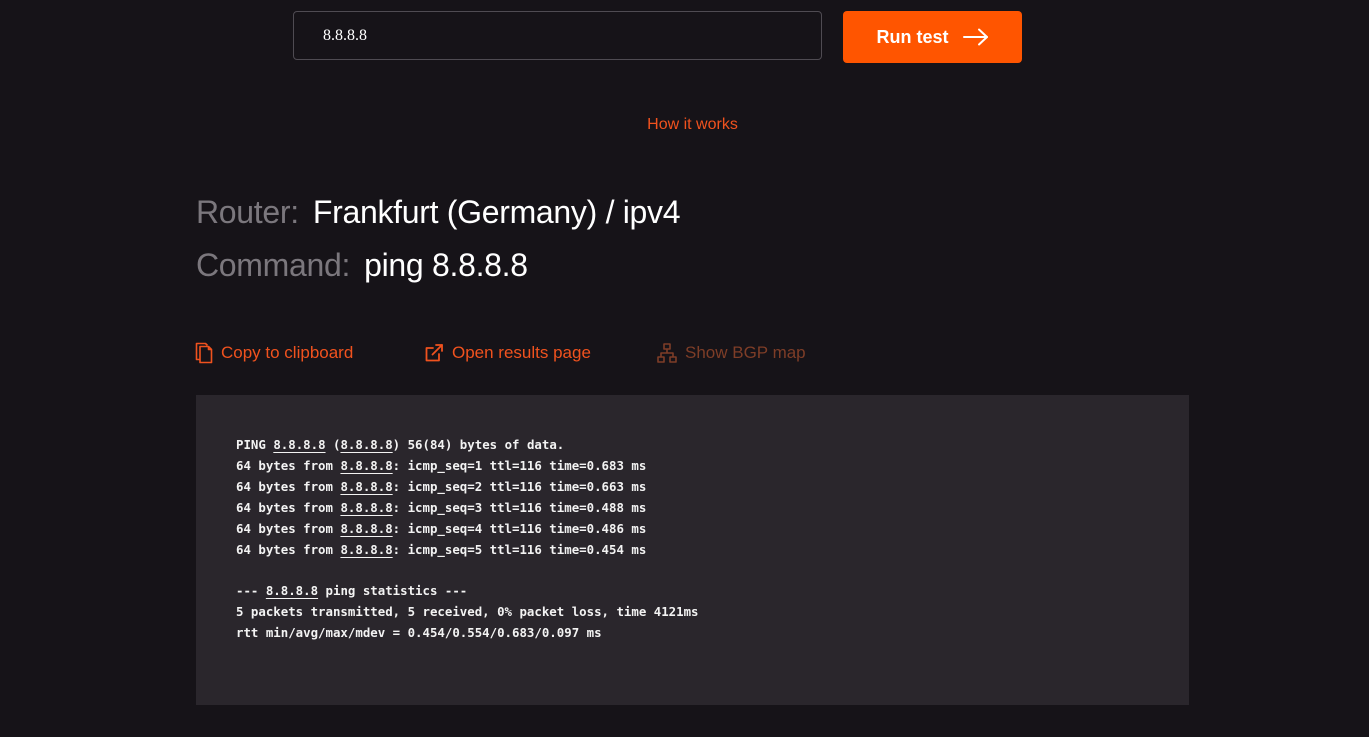 The image size is (1369, 737). What do you see at coordinates (684, 125) in the screenshot?
I see `how-it-works-link: How it works` at bounding box center [684, 125].